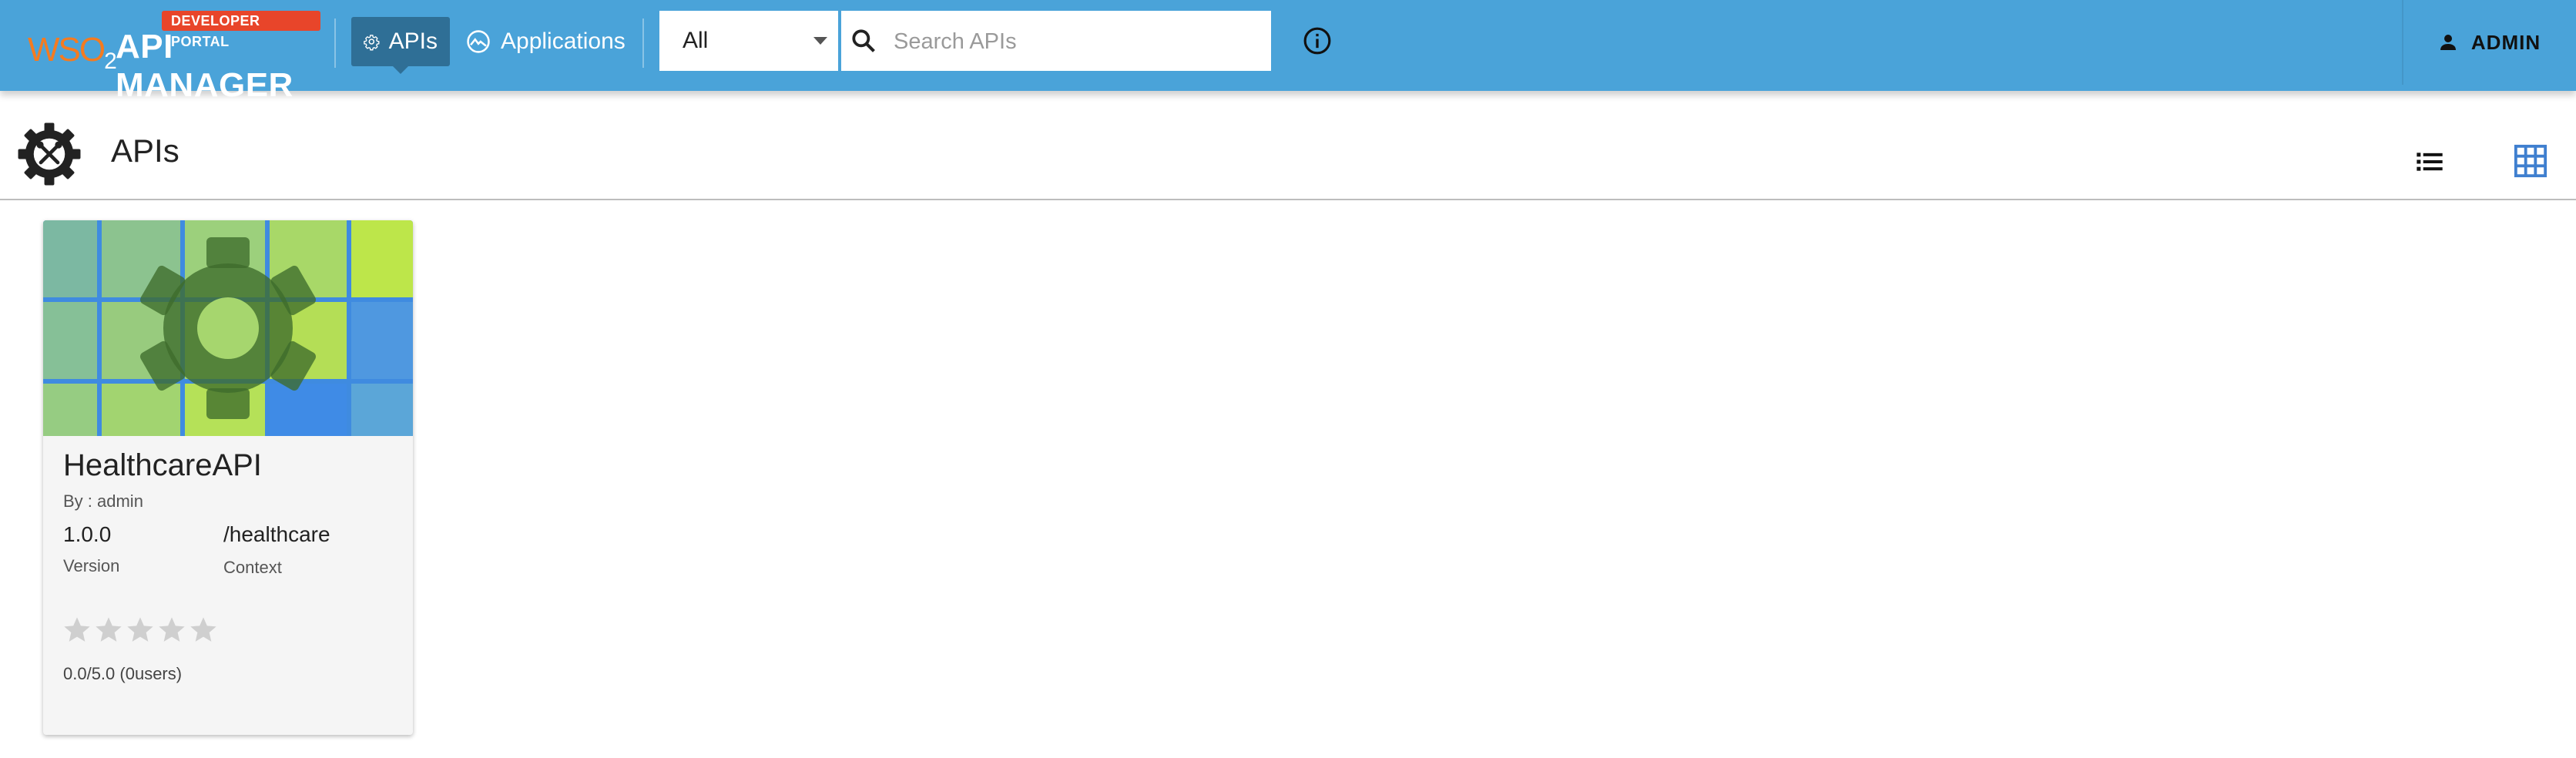 The image size is (2576, 758). I want to click on list-icon, so click(2429, 162).